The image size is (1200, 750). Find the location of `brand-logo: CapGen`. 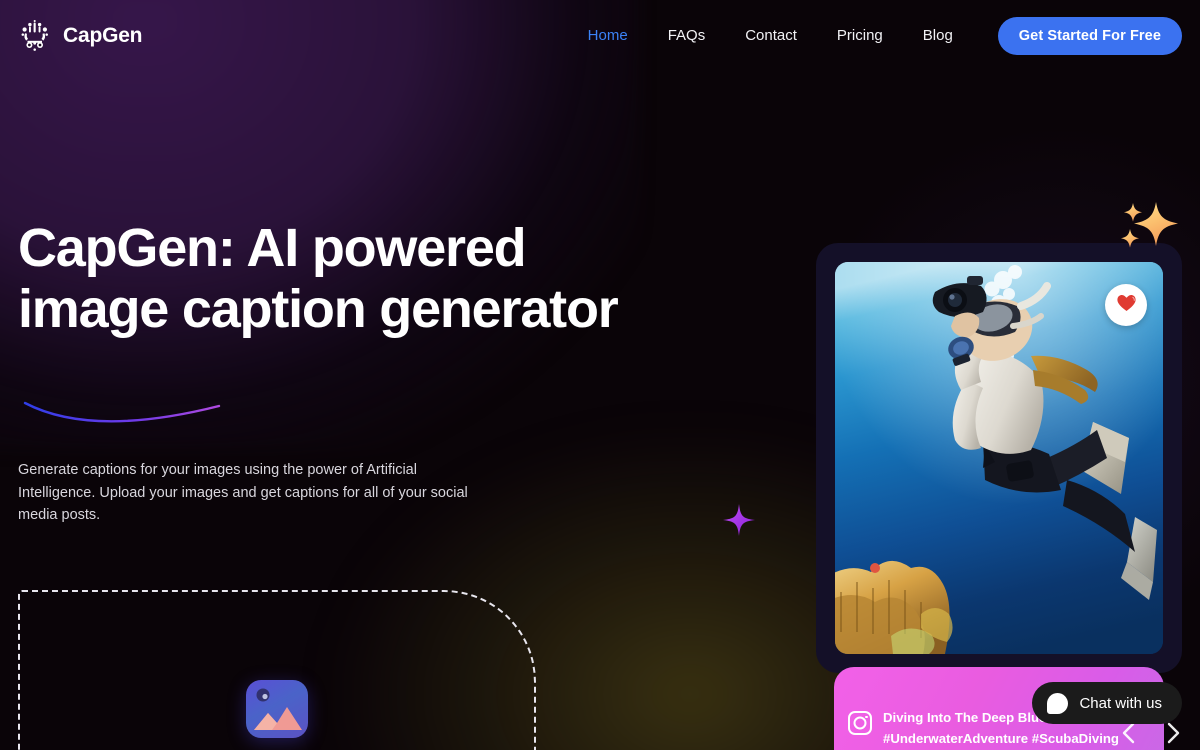

brand-logo: CapGen is located at coordinates (80, 36).